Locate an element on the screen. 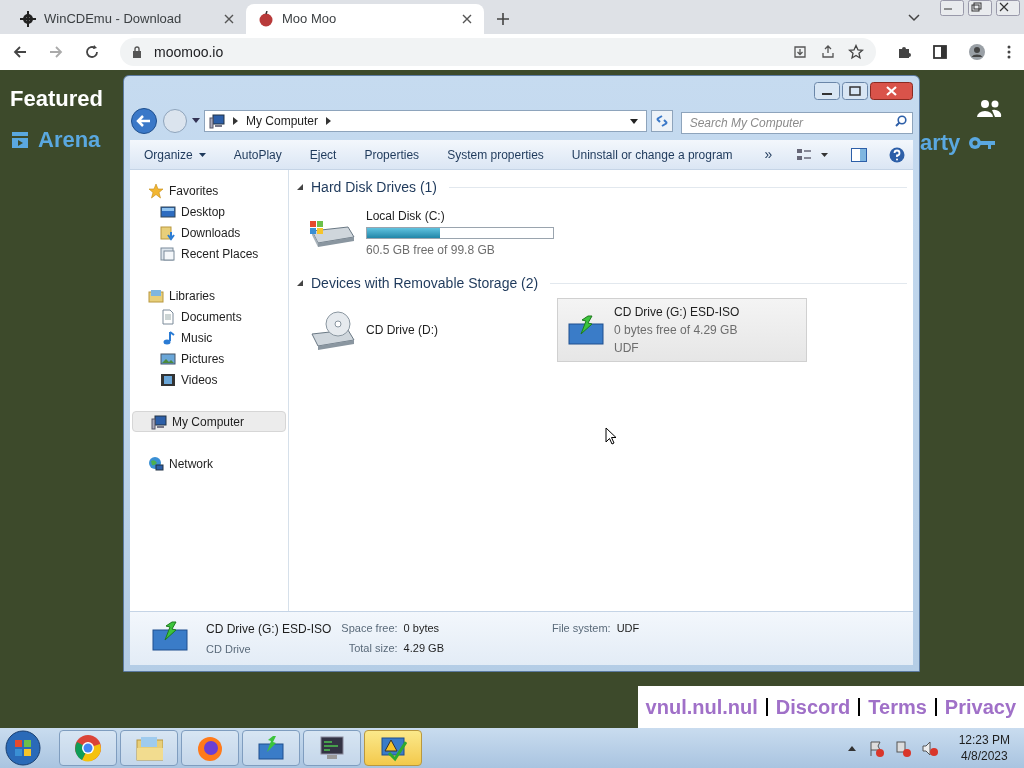 Image resolution: width=1024 pixels, height=768 pixels. nav-item: Libraries is located at coordinates (209, 295).